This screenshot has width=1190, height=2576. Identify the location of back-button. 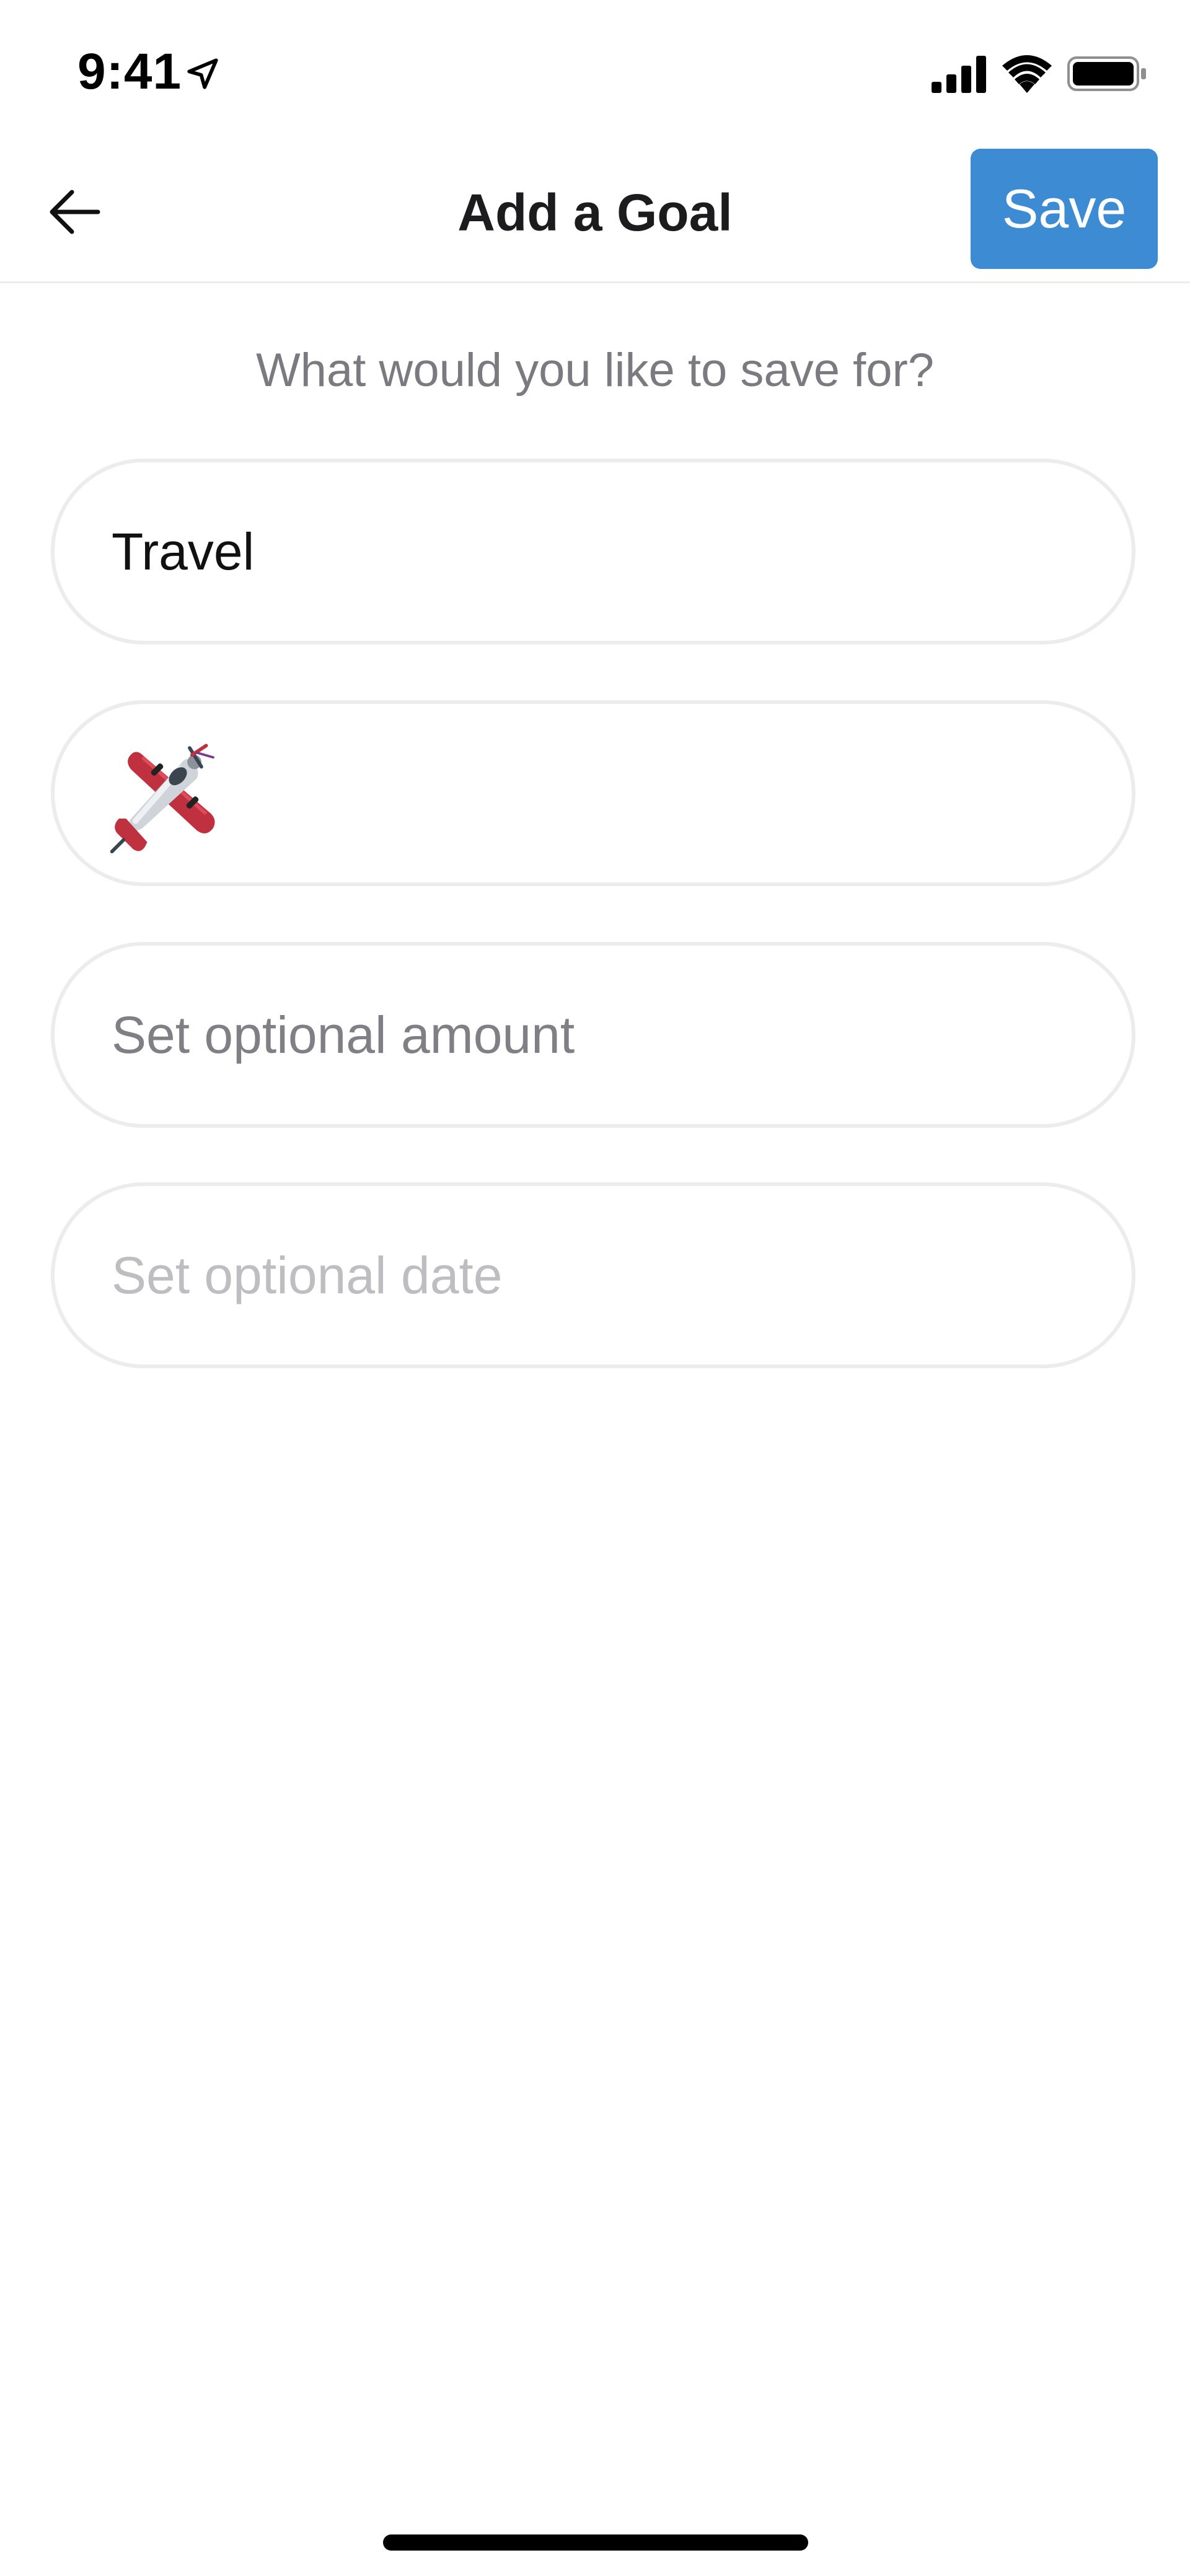
(74, 212).